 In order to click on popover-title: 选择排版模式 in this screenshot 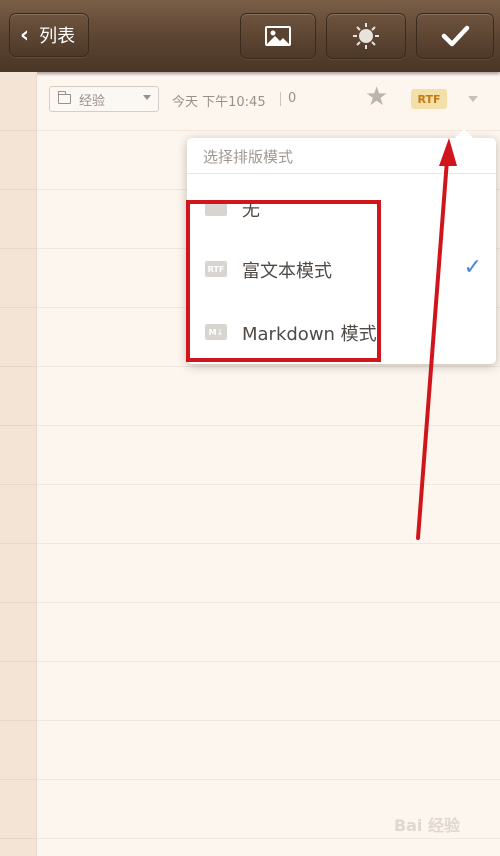, I will do `click(248, 157)`.